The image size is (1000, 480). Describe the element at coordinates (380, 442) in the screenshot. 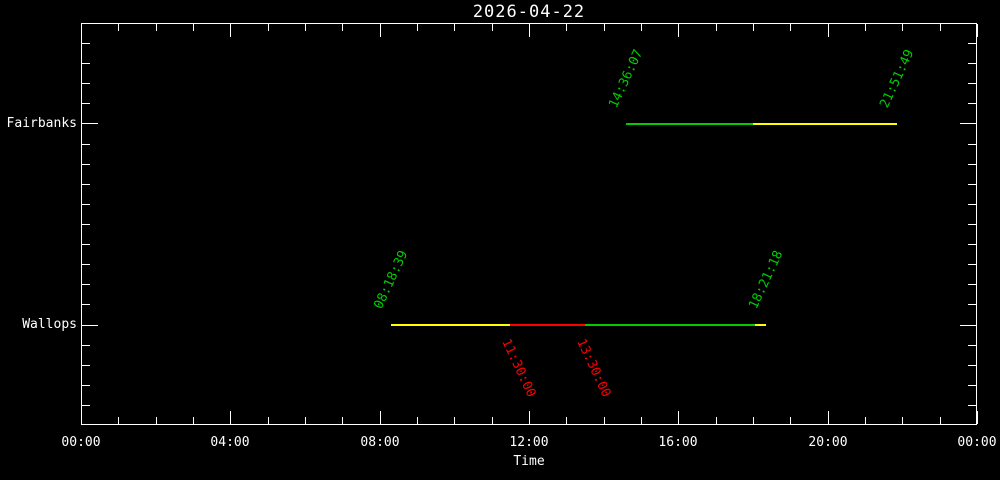

I see `x-tick-label: 08:00` at that location.